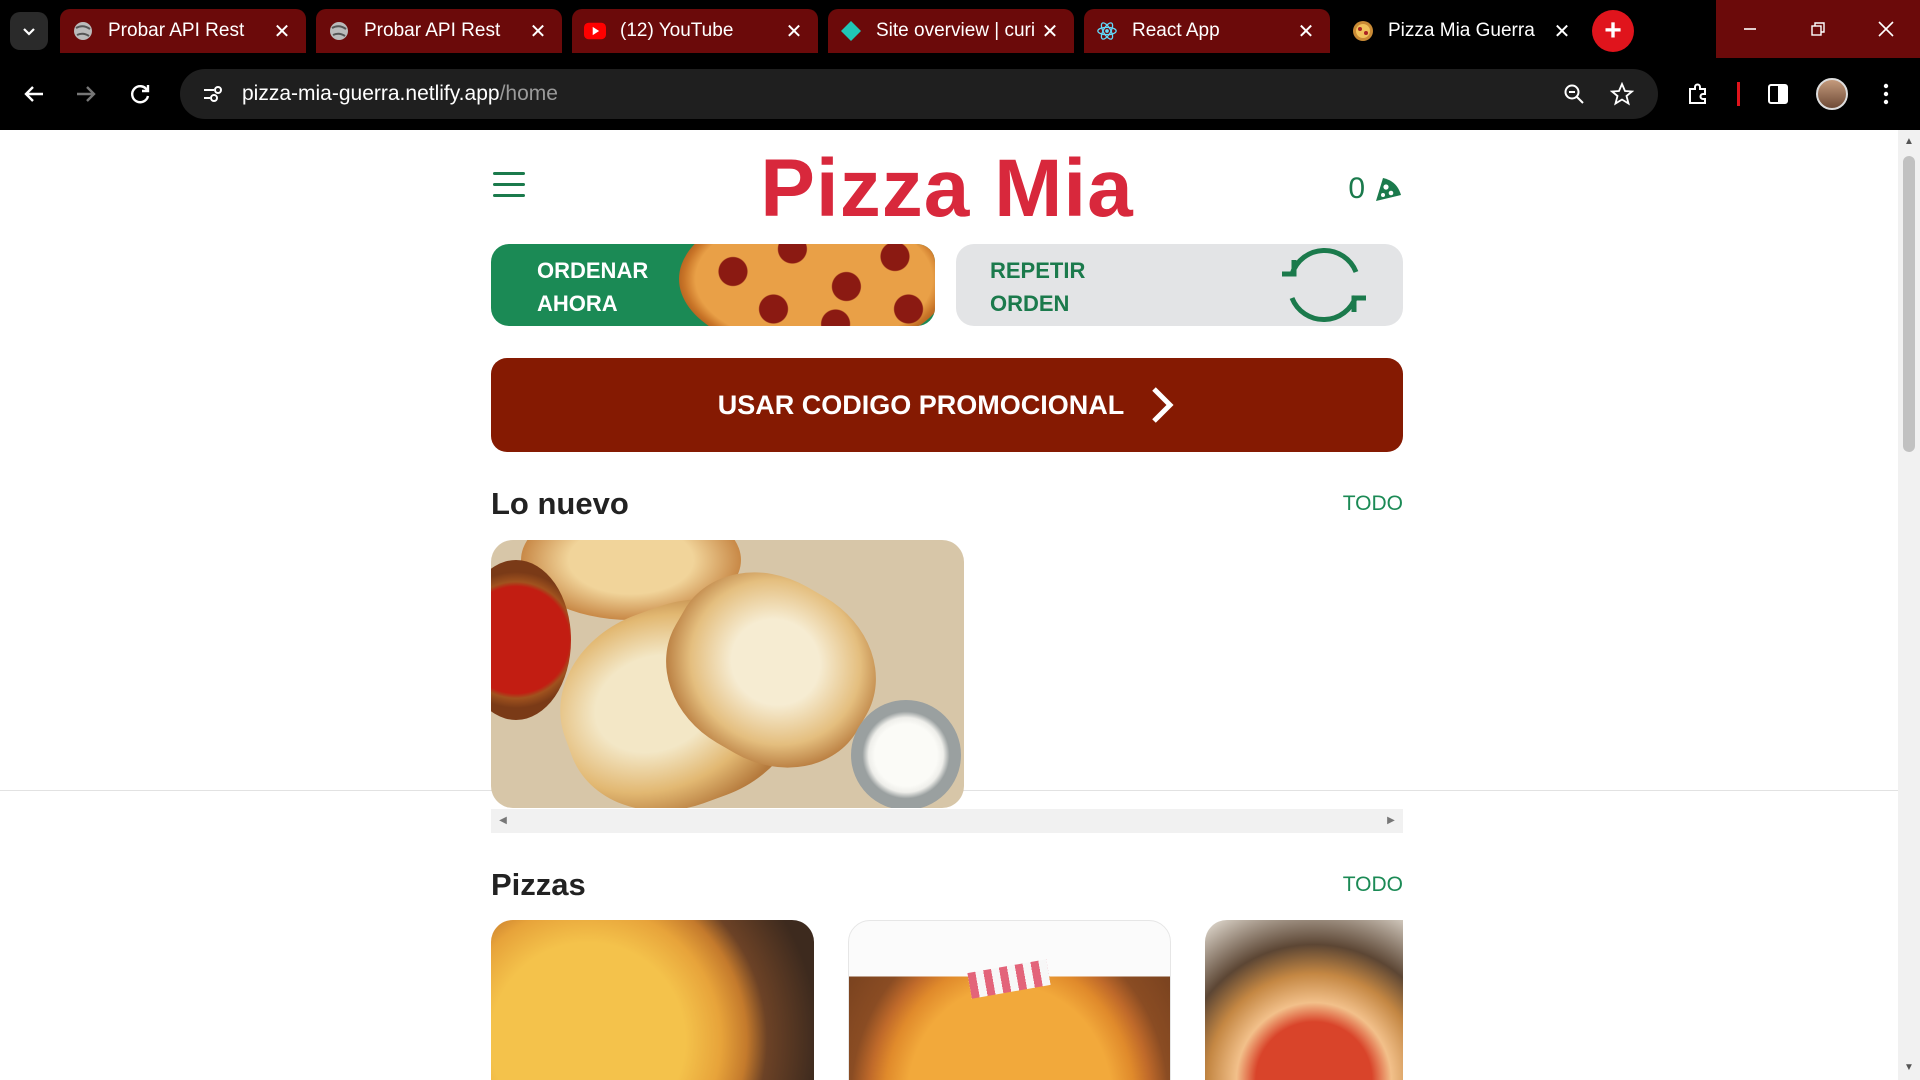 This screenshot has height=1080, width=1920. What do you see at coordinates (807, 285) in the screenshot?
I see `pepperoni-pizza-image` at bounding box center [807, 285].